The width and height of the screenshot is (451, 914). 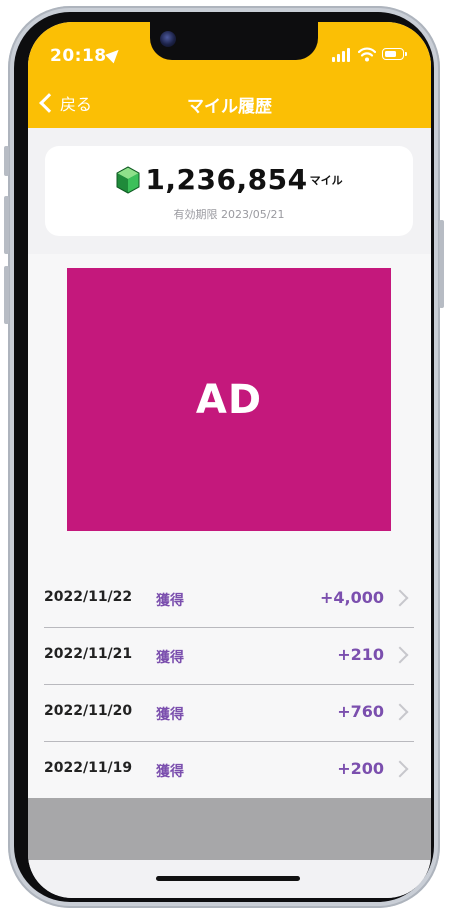 What do you see at coordinates (168, 39) in the screenshot?
I see `front-camera` at bounding box center [168, 39].